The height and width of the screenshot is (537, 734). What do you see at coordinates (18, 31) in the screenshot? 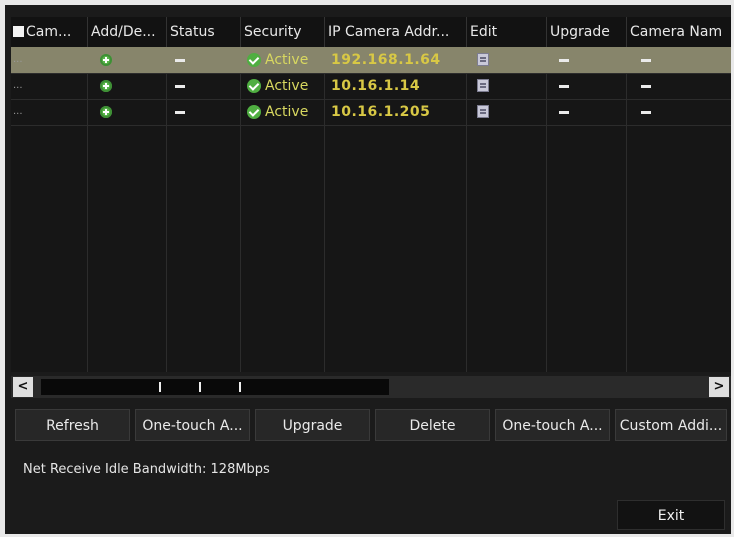
I see `select-all-checkbox-icon` at bounding box center [18, 31].